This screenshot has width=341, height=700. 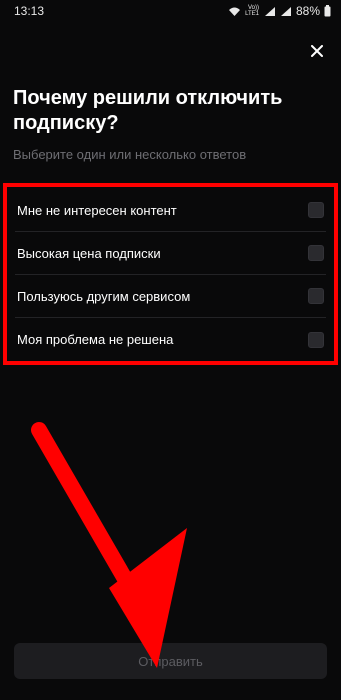 I want to click on battery-percent: 88%, so click(x=307, y=11).